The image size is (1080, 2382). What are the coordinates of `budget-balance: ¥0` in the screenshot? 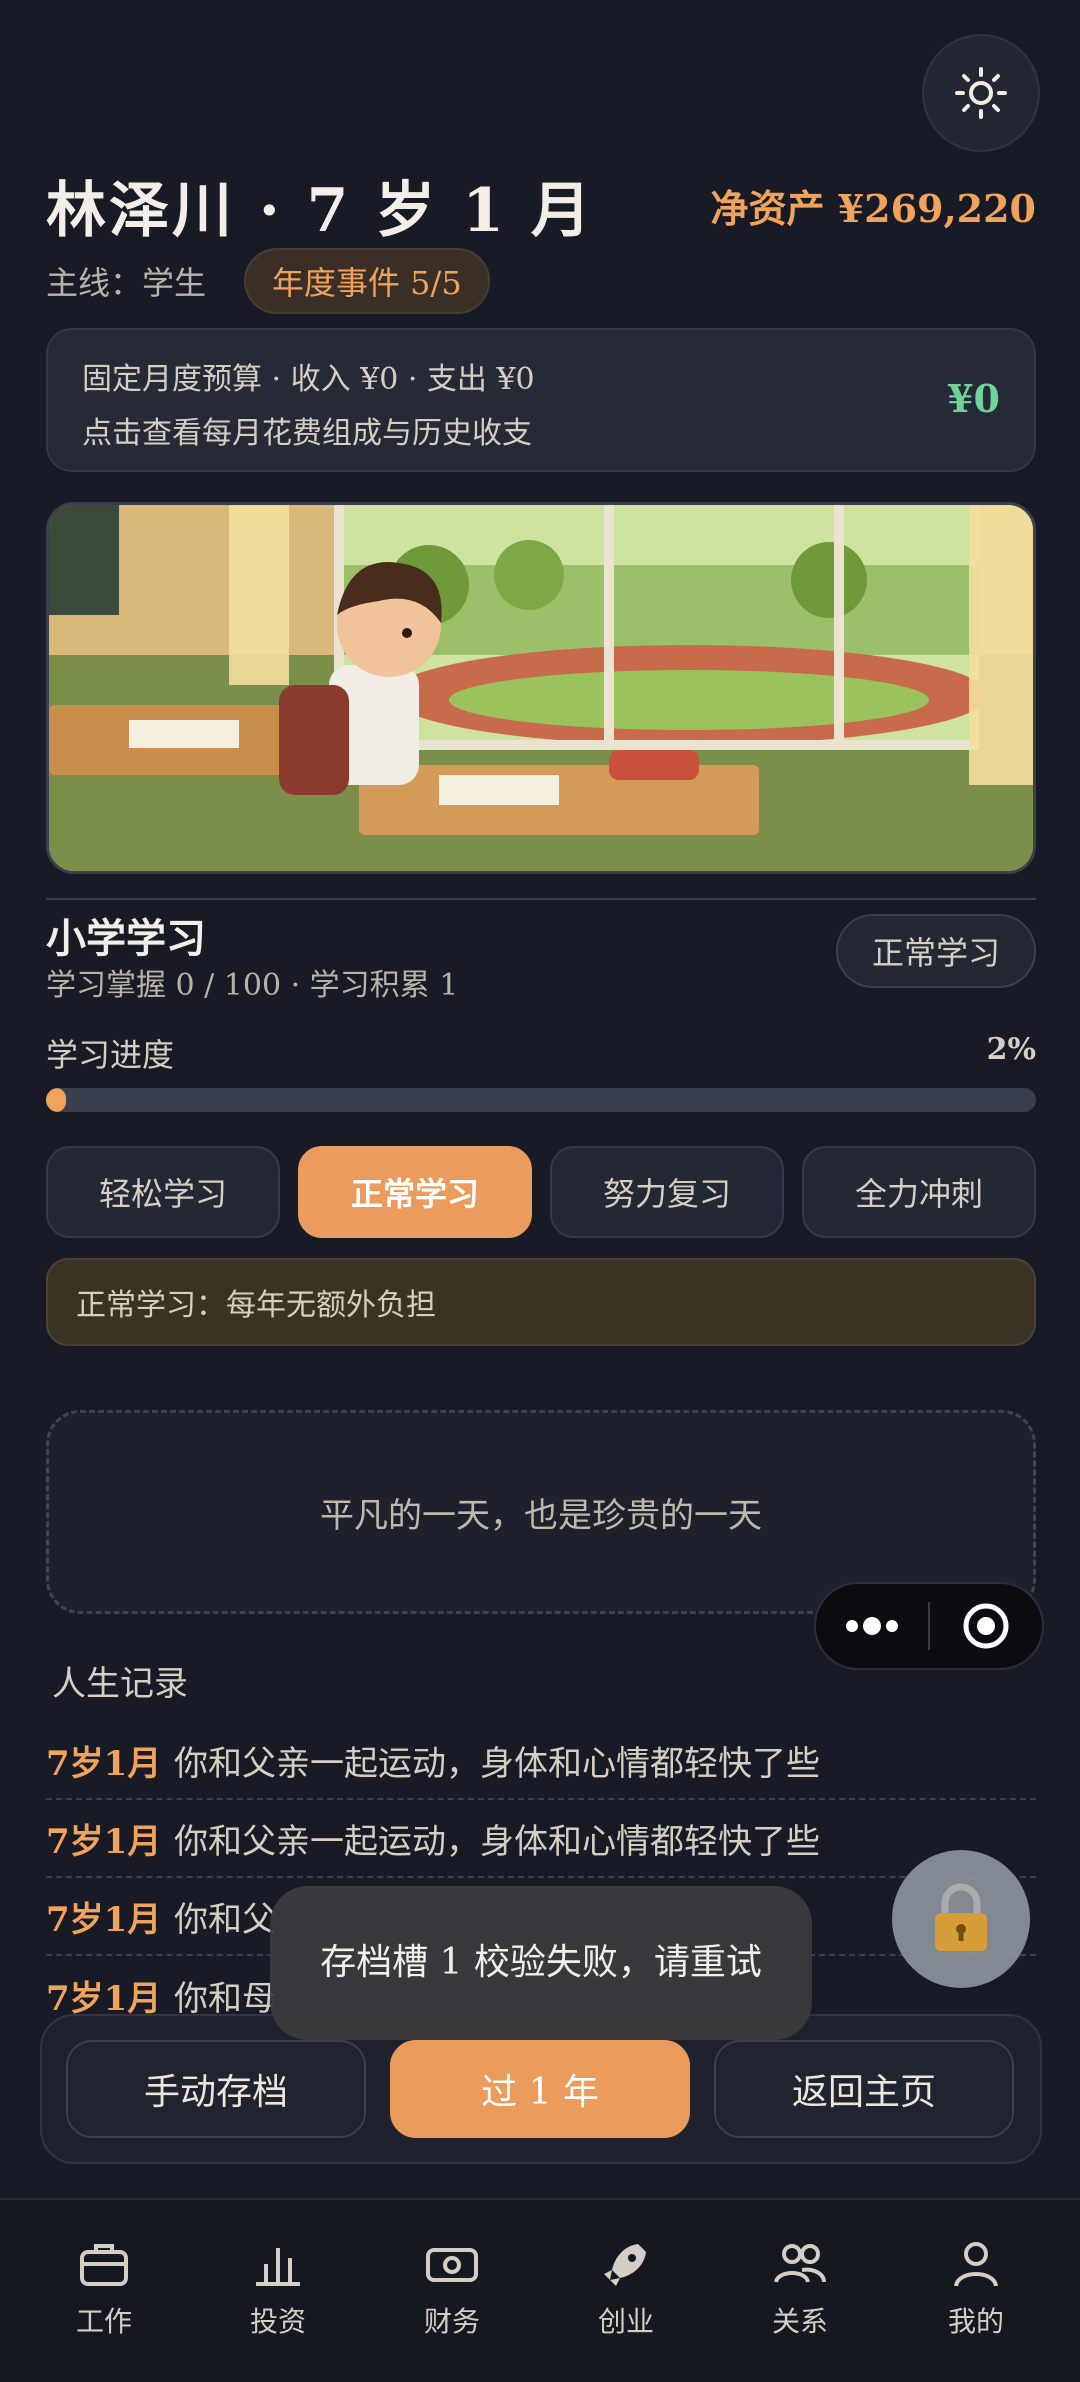 It's located at (973, 398).